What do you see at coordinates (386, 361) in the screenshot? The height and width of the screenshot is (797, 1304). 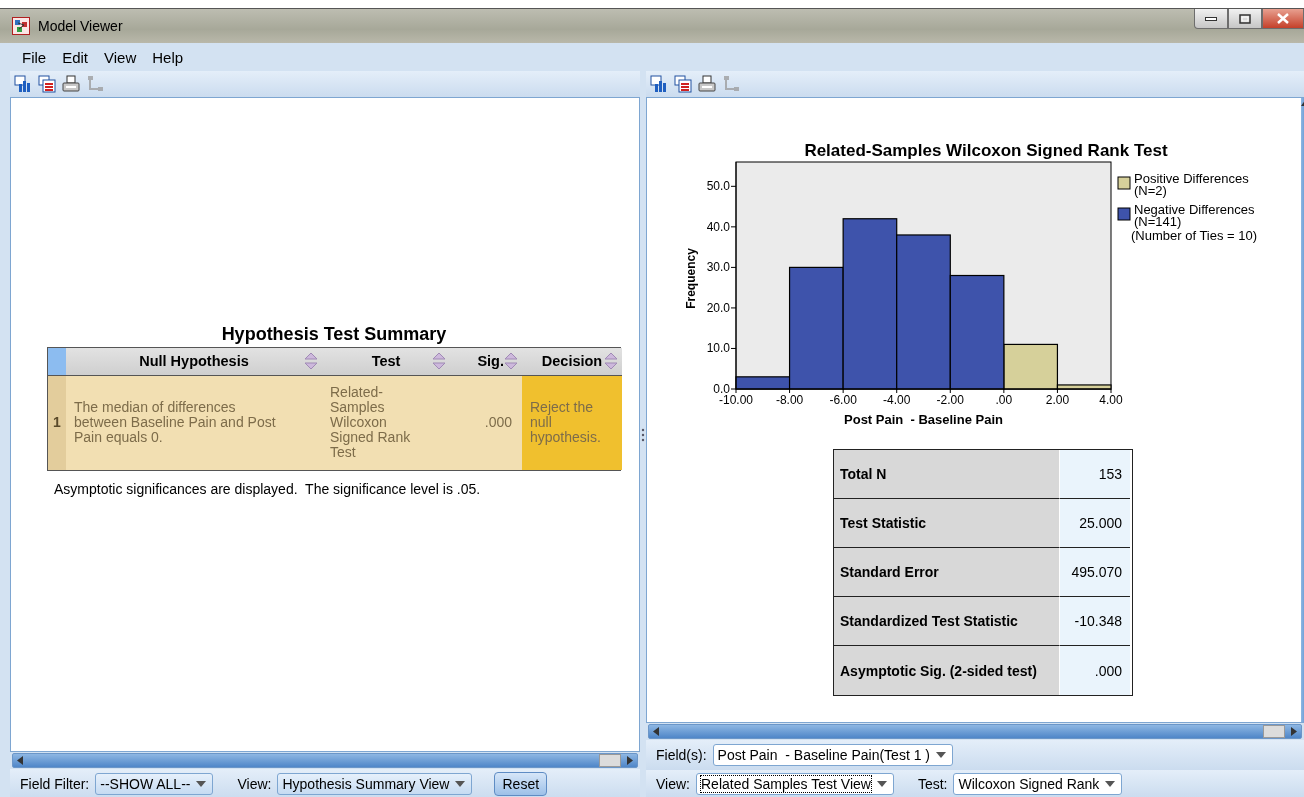 I see `column-header: Test` at bounding box center [386, 361].